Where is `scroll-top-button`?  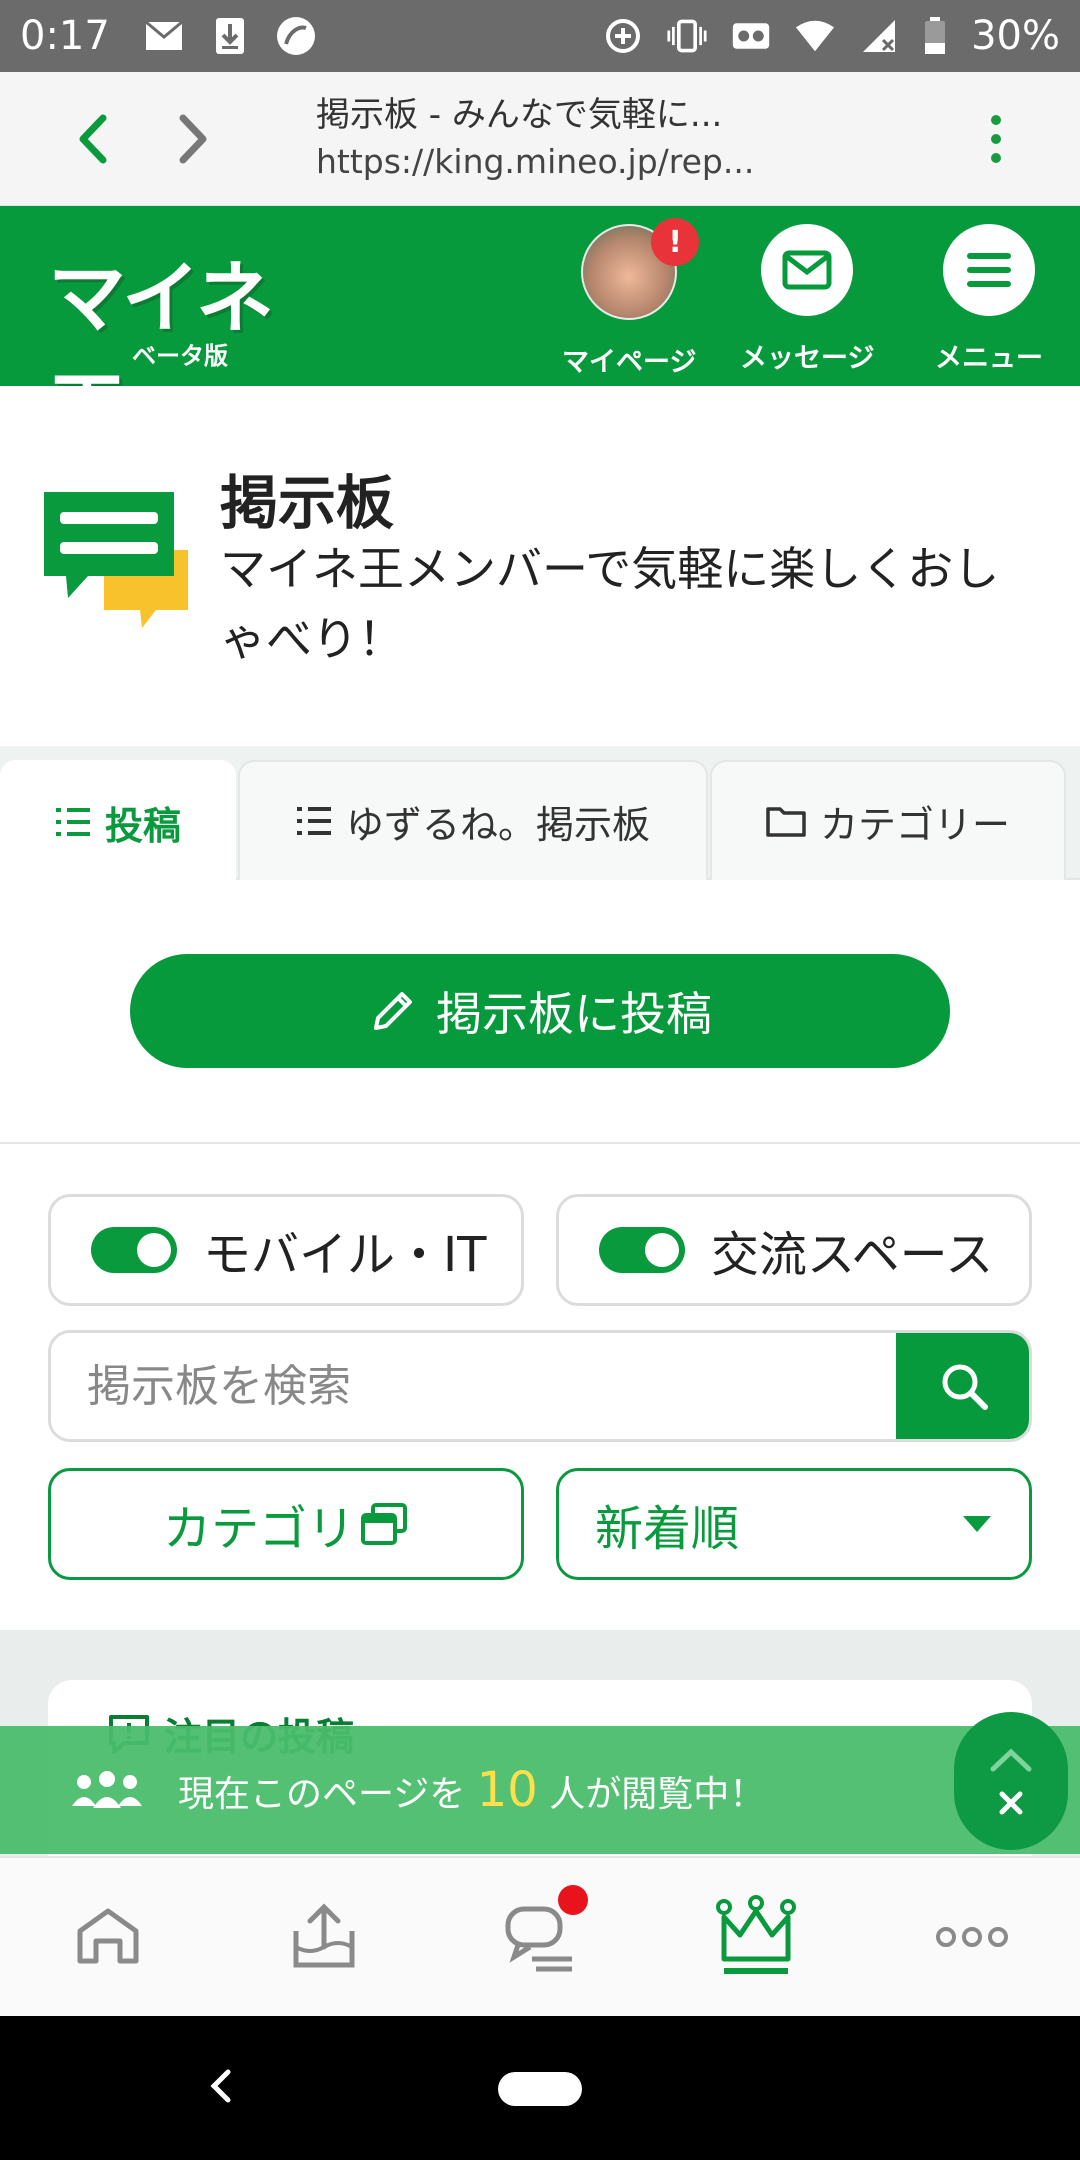
scroll-top-button is located at coordinates (1011, 1781).